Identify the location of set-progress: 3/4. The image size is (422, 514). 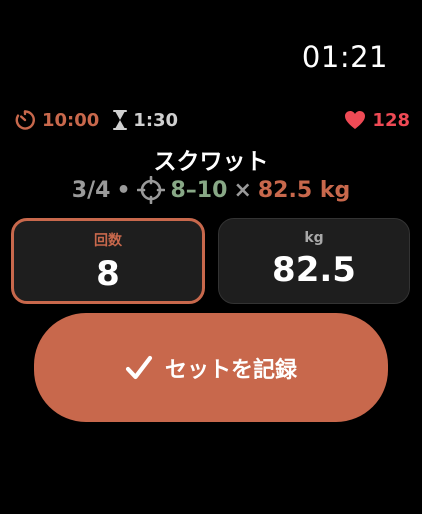
(91, 190).